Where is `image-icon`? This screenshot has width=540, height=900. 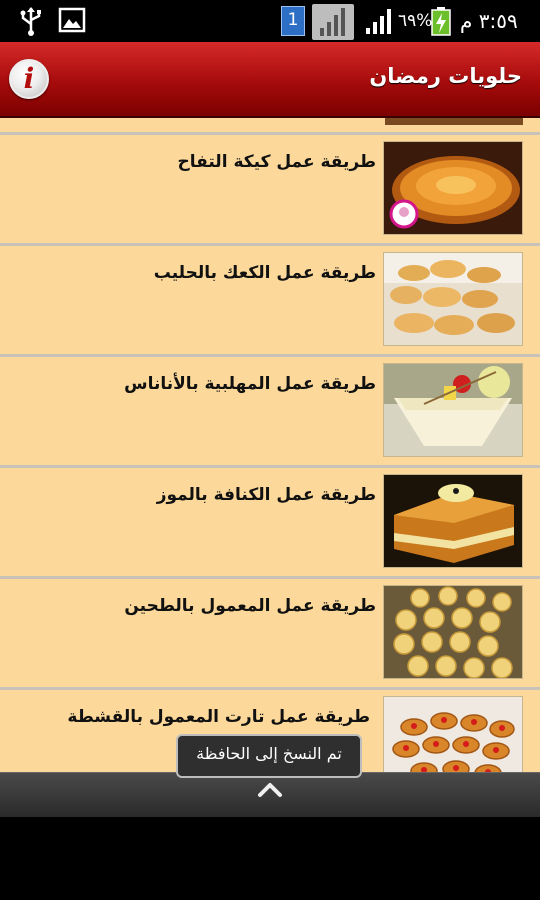
image-icon is located at coordinates (72, 20).